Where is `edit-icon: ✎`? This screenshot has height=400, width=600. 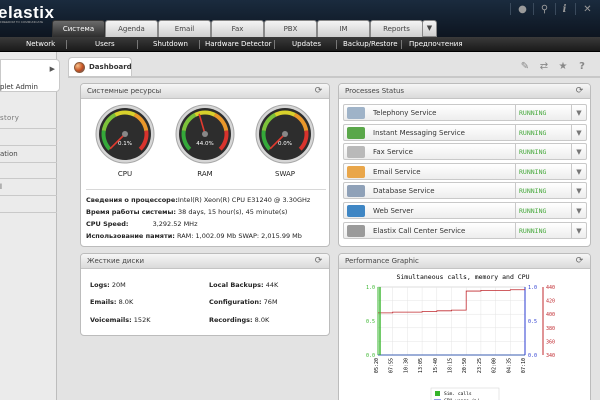 edit-icon: ✎ is located at coordinates (525, 67).